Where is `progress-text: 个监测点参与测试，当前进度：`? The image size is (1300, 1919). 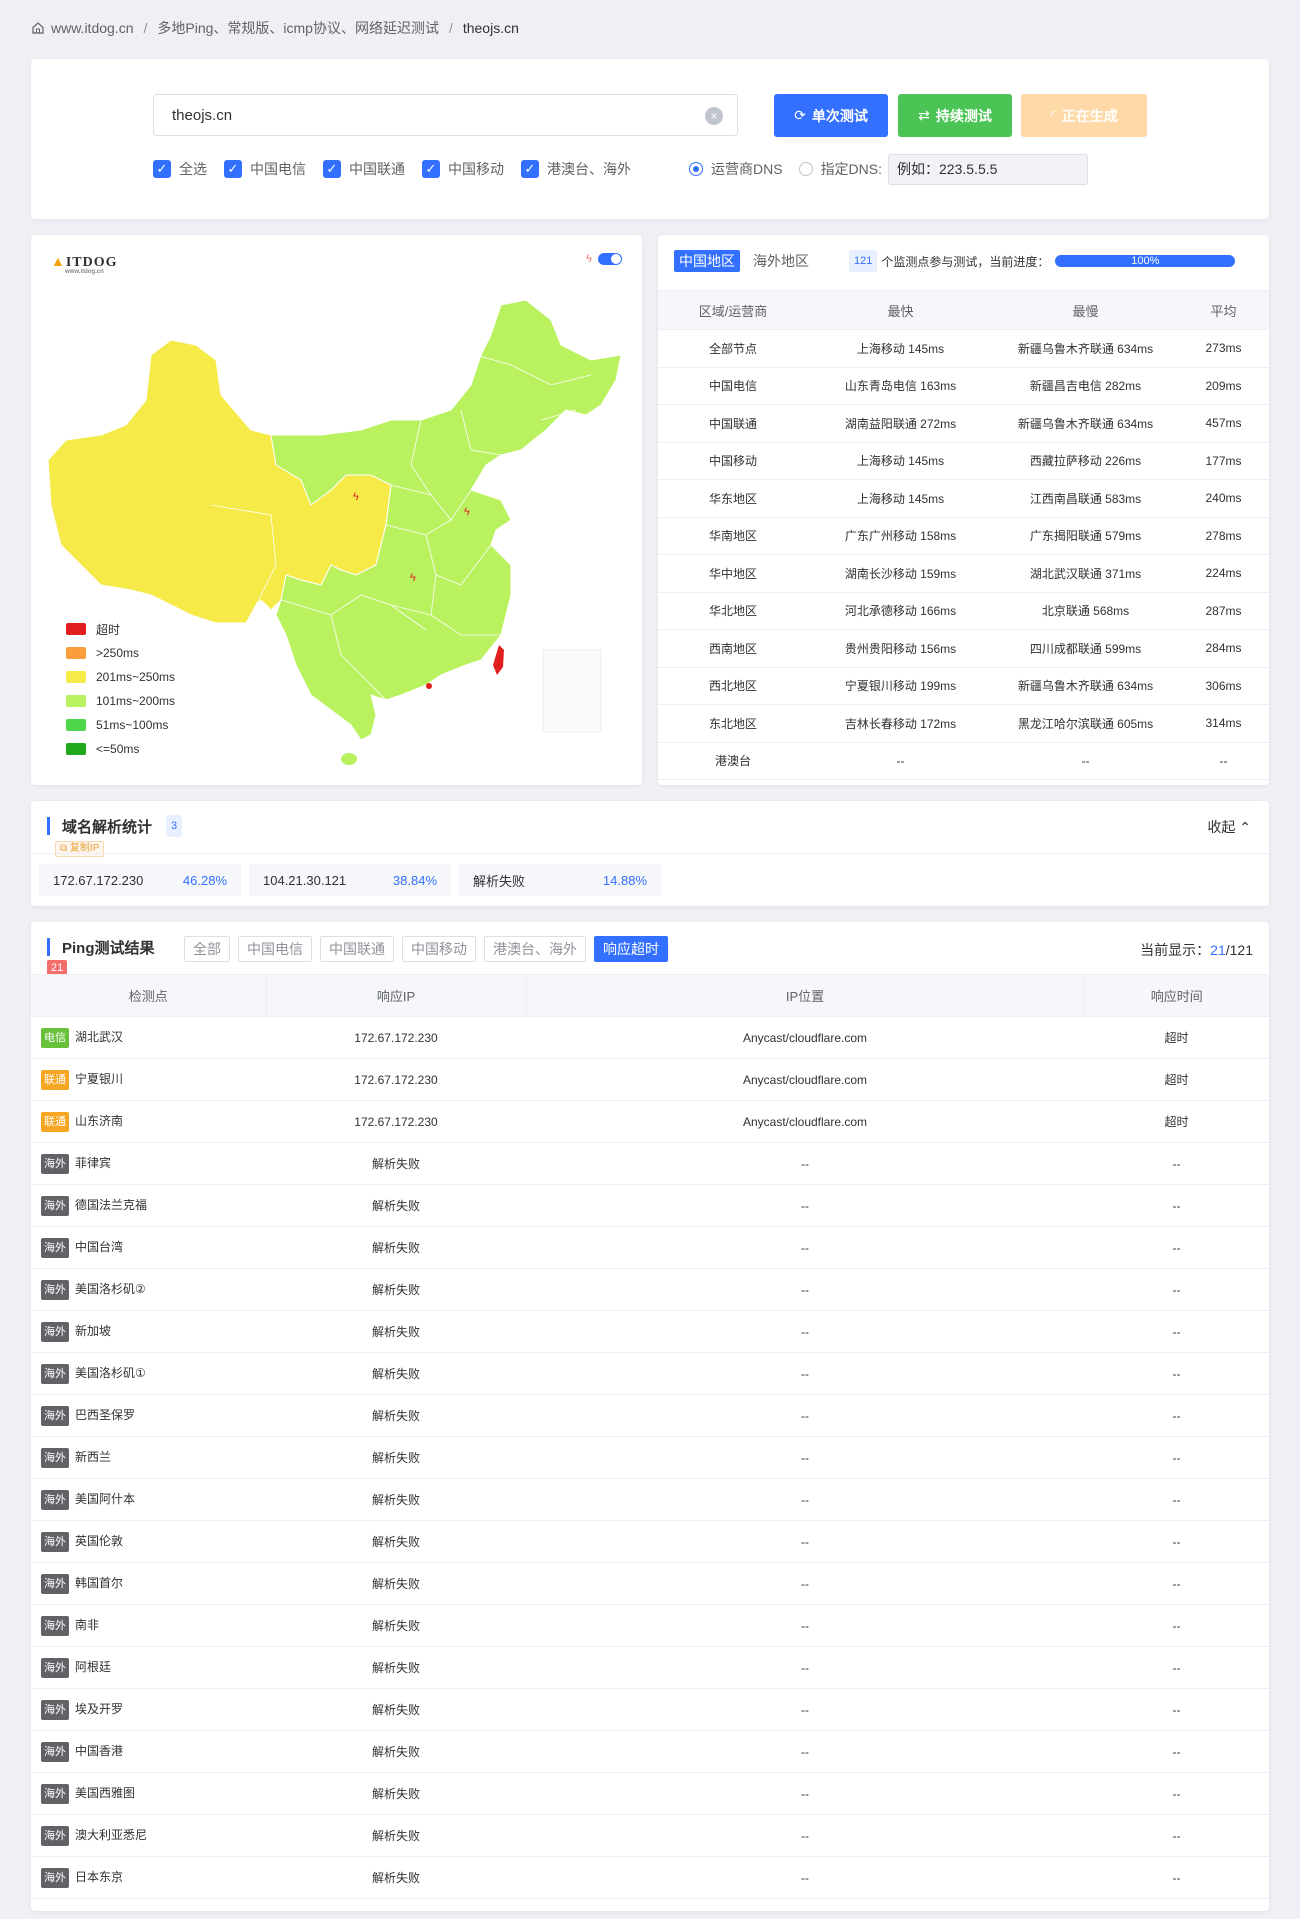 progress-text: 个监测点参与测试，当前进度： is located at coordinates (965, 261).